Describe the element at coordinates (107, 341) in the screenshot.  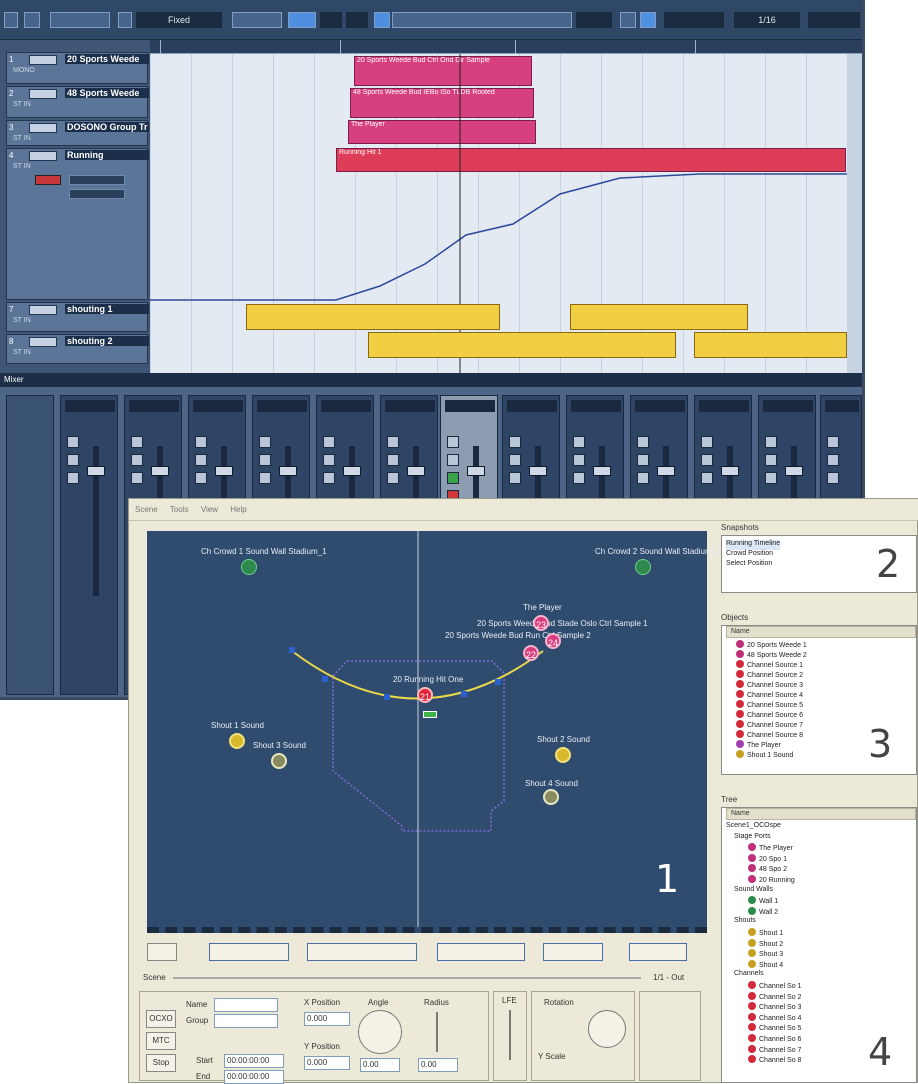
I see `track-name: shouting 2` at that location.